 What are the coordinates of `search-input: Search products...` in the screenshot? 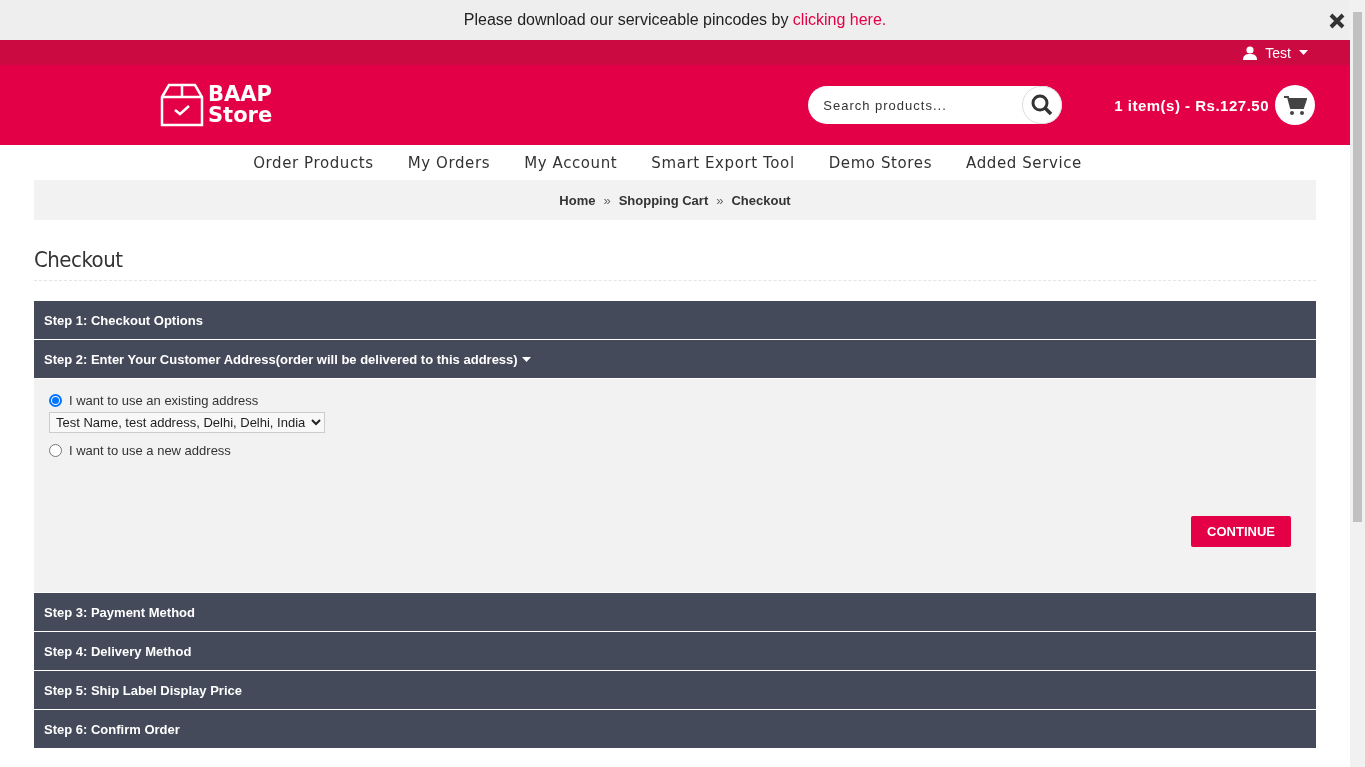 It's located at (922, 105).